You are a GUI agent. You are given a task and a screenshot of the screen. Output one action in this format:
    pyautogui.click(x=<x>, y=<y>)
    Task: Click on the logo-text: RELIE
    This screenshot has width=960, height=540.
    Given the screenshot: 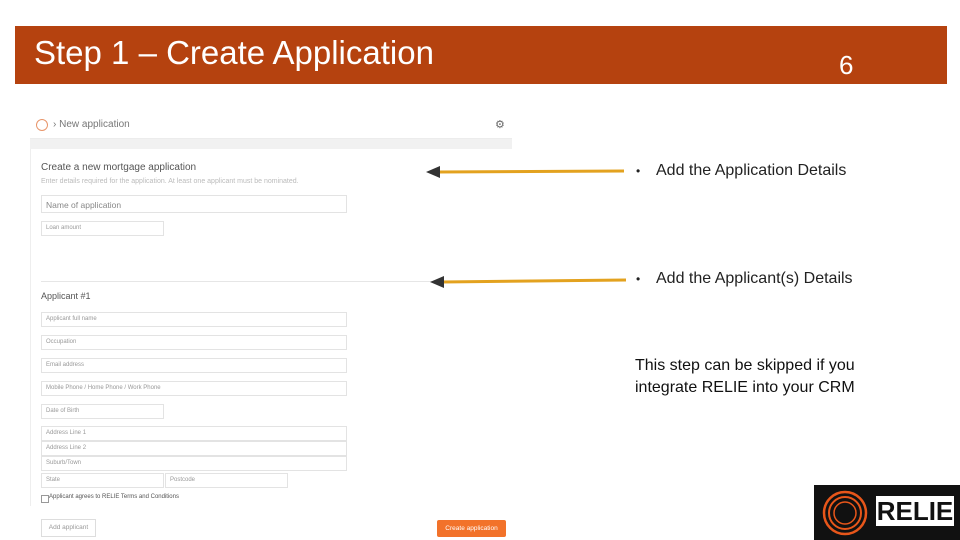 What is the action you would take?
    pyautogui.click(x=915, y=511)
    